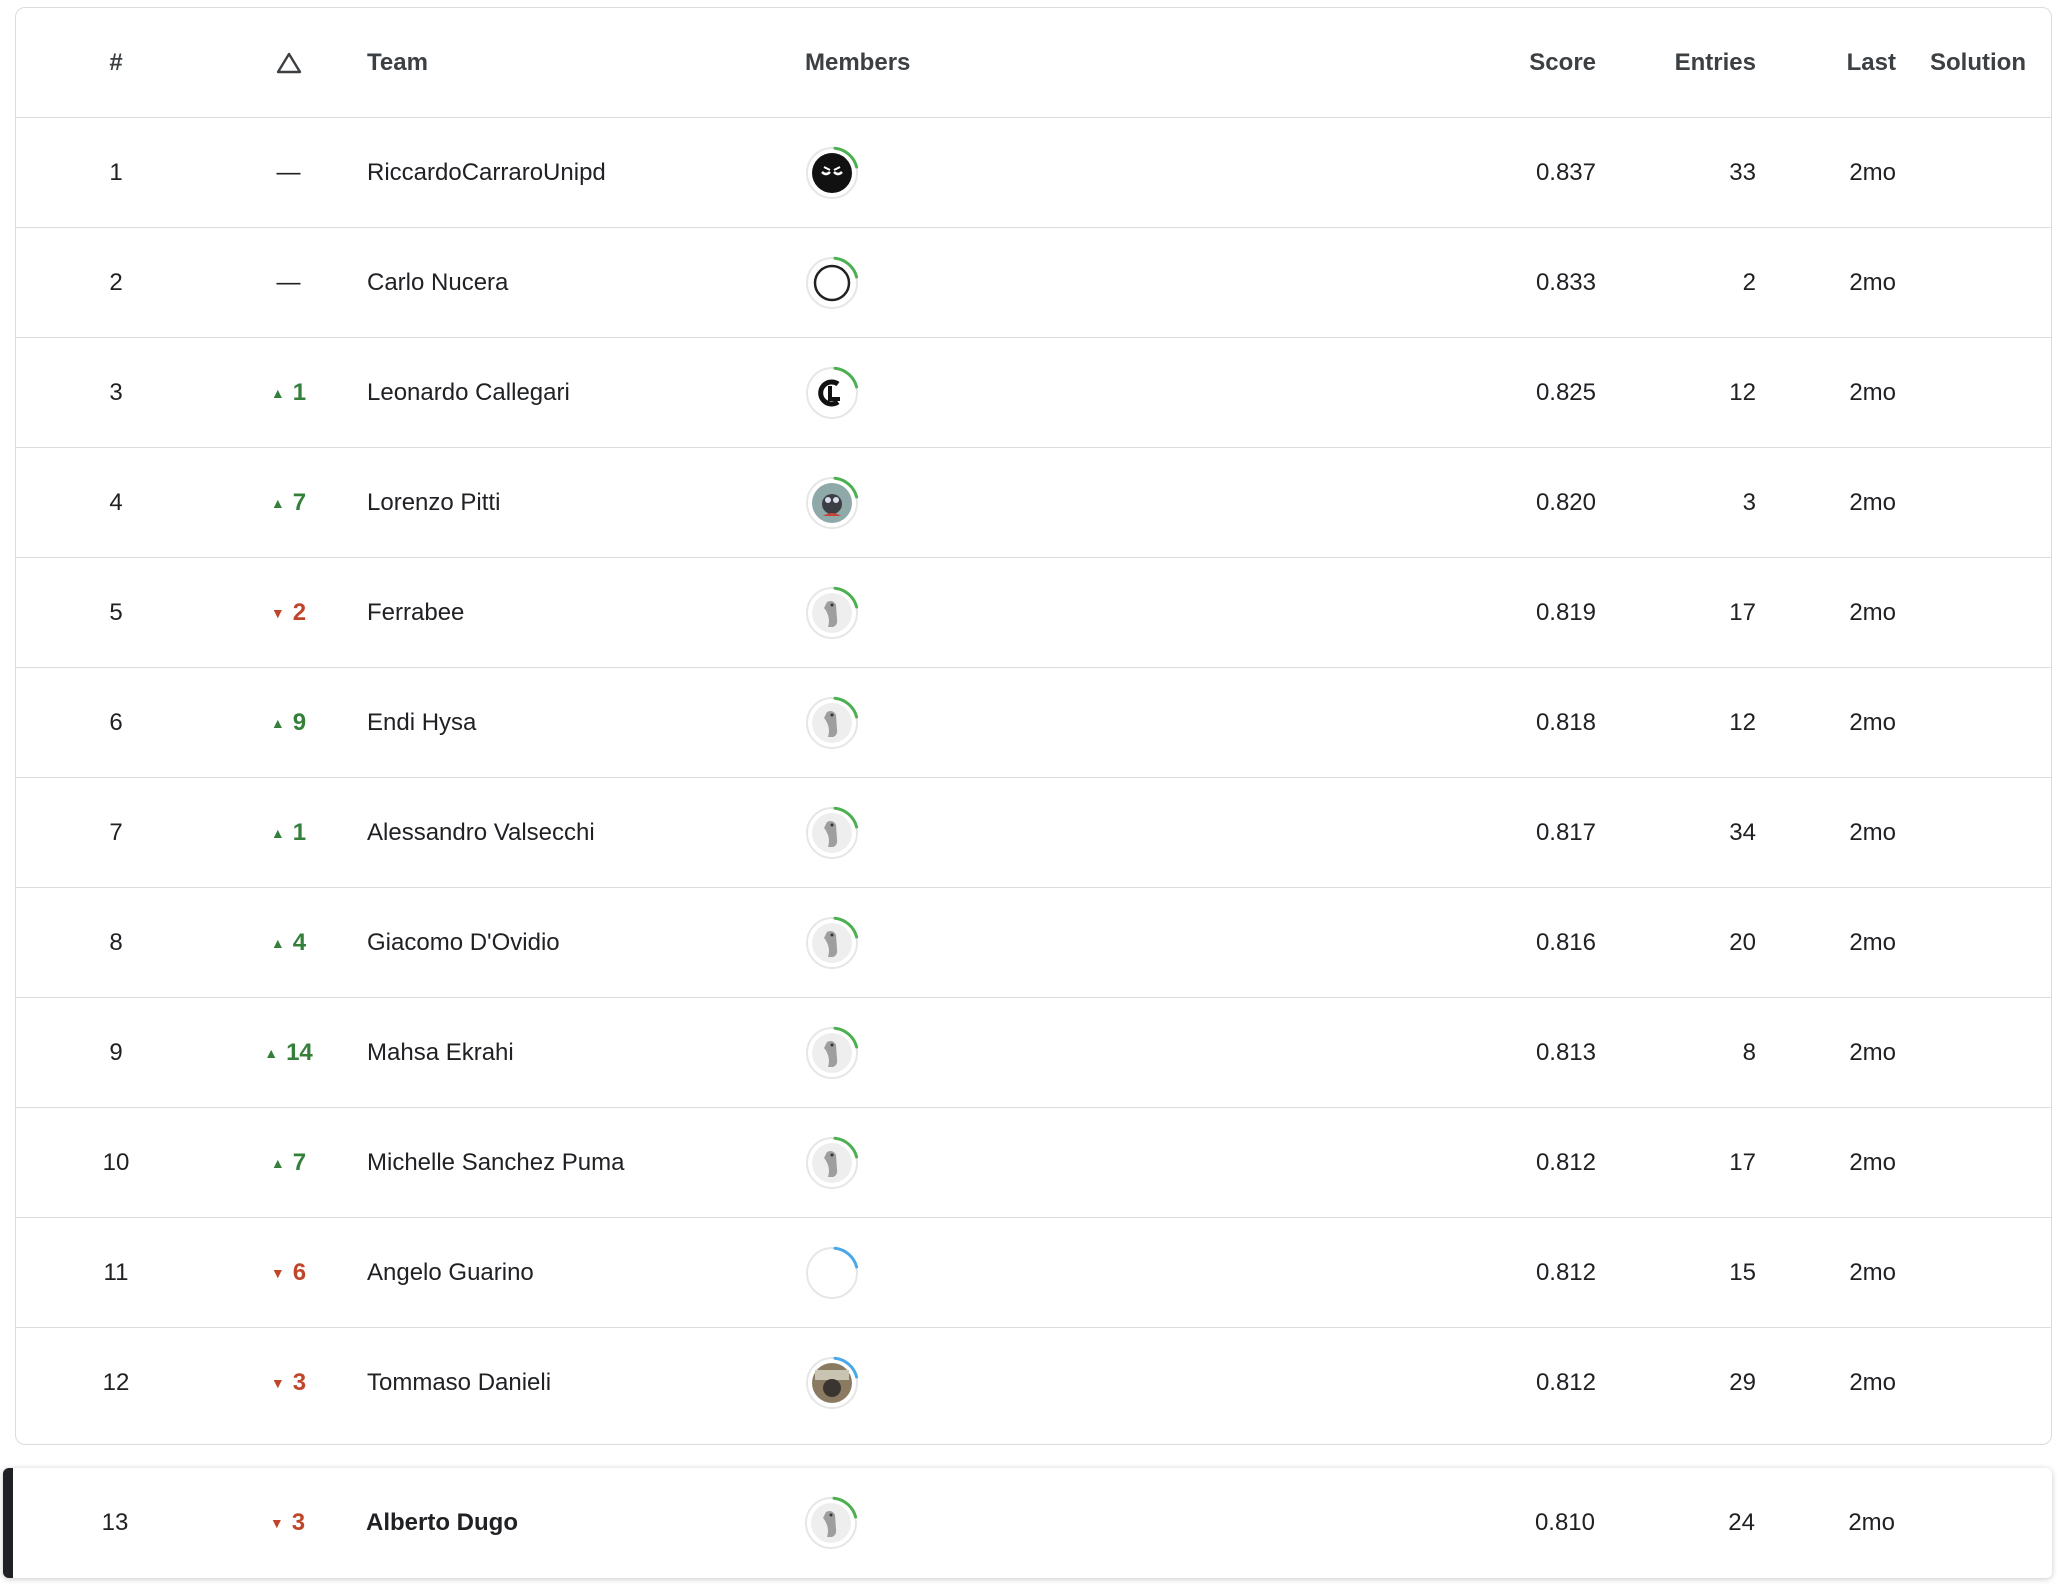 Image resolution: width=2066 pixels, height=1594 pixels. I want to click on row-rank: 3, so click(116, 392).